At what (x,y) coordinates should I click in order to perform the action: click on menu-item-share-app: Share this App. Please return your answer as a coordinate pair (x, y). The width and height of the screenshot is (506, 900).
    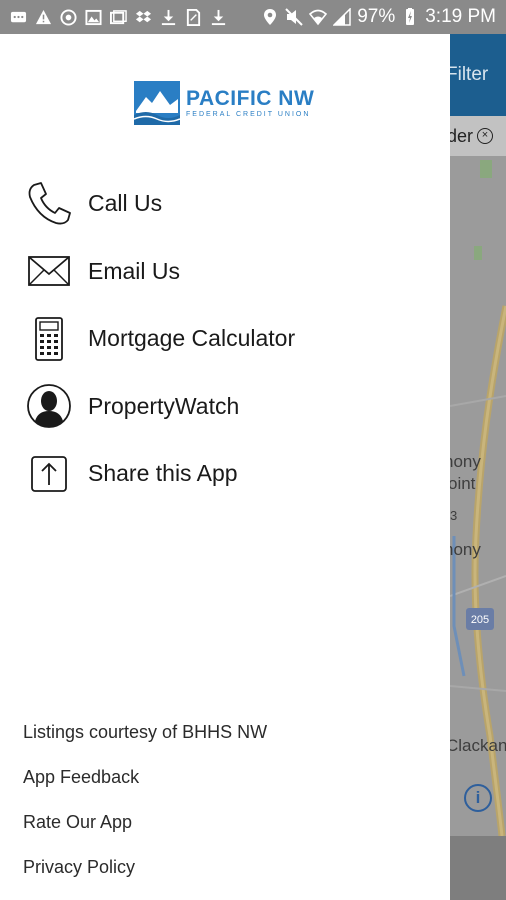
    Looking at the image, I should click on (225, 474).